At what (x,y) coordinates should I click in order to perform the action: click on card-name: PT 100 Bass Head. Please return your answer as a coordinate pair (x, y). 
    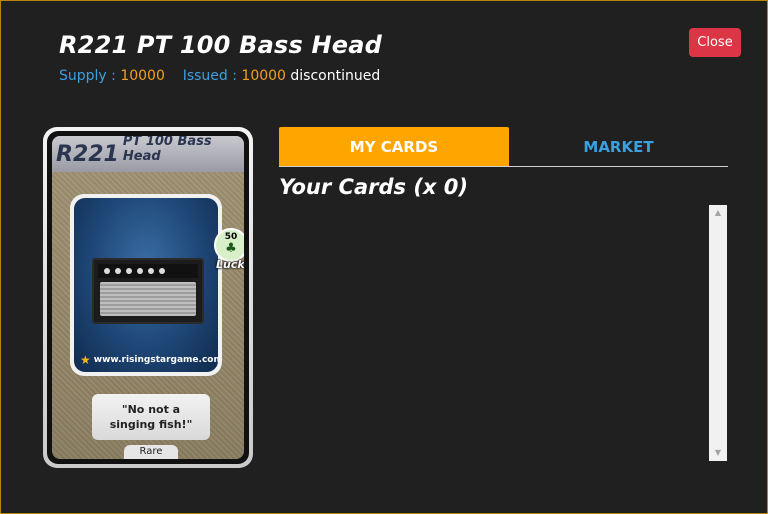
    Looking at the image, I should click on (167, 150).